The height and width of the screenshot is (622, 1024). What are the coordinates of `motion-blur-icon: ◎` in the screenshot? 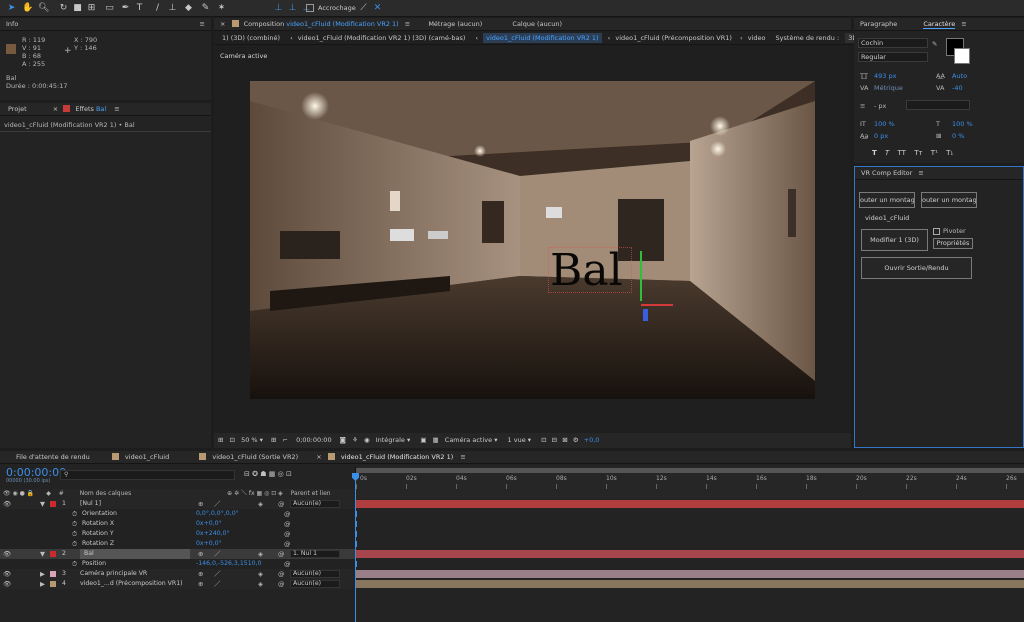 It's located at (281, 474).